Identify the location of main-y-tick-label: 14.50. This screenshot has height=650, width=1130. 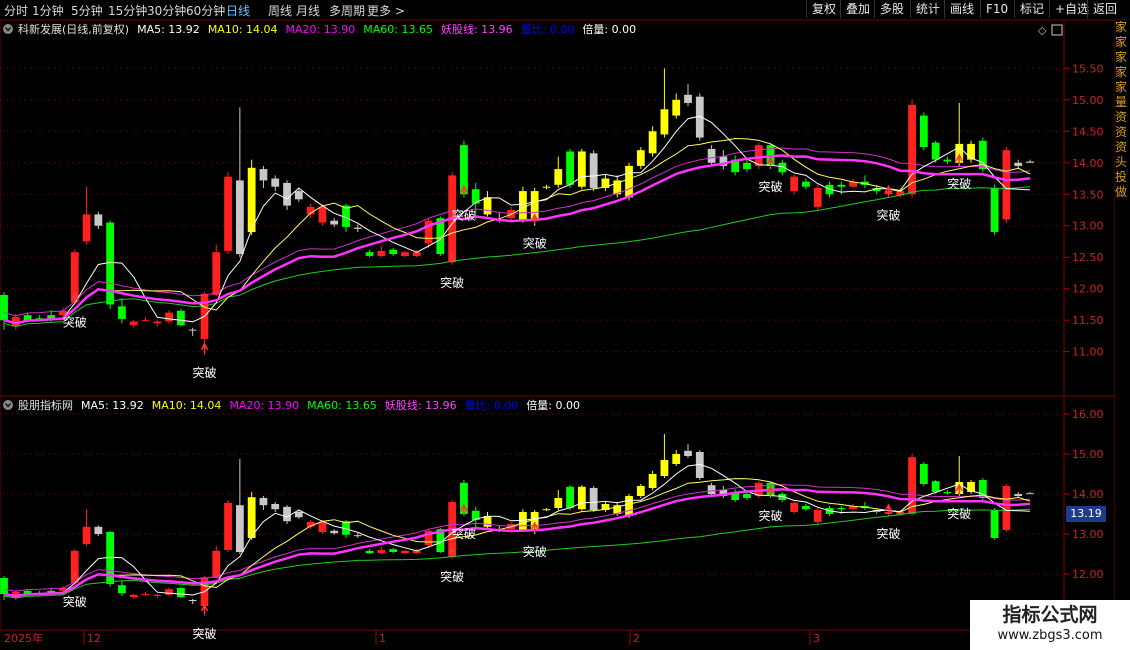
(1088, 131).